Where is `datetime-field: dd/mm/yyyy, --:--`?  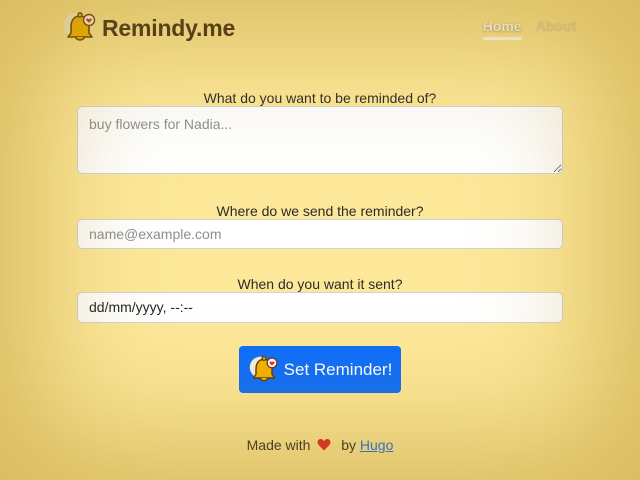 datetime-field: dd/mm/yyyy, --:-- is located at coordinates (320, 307).